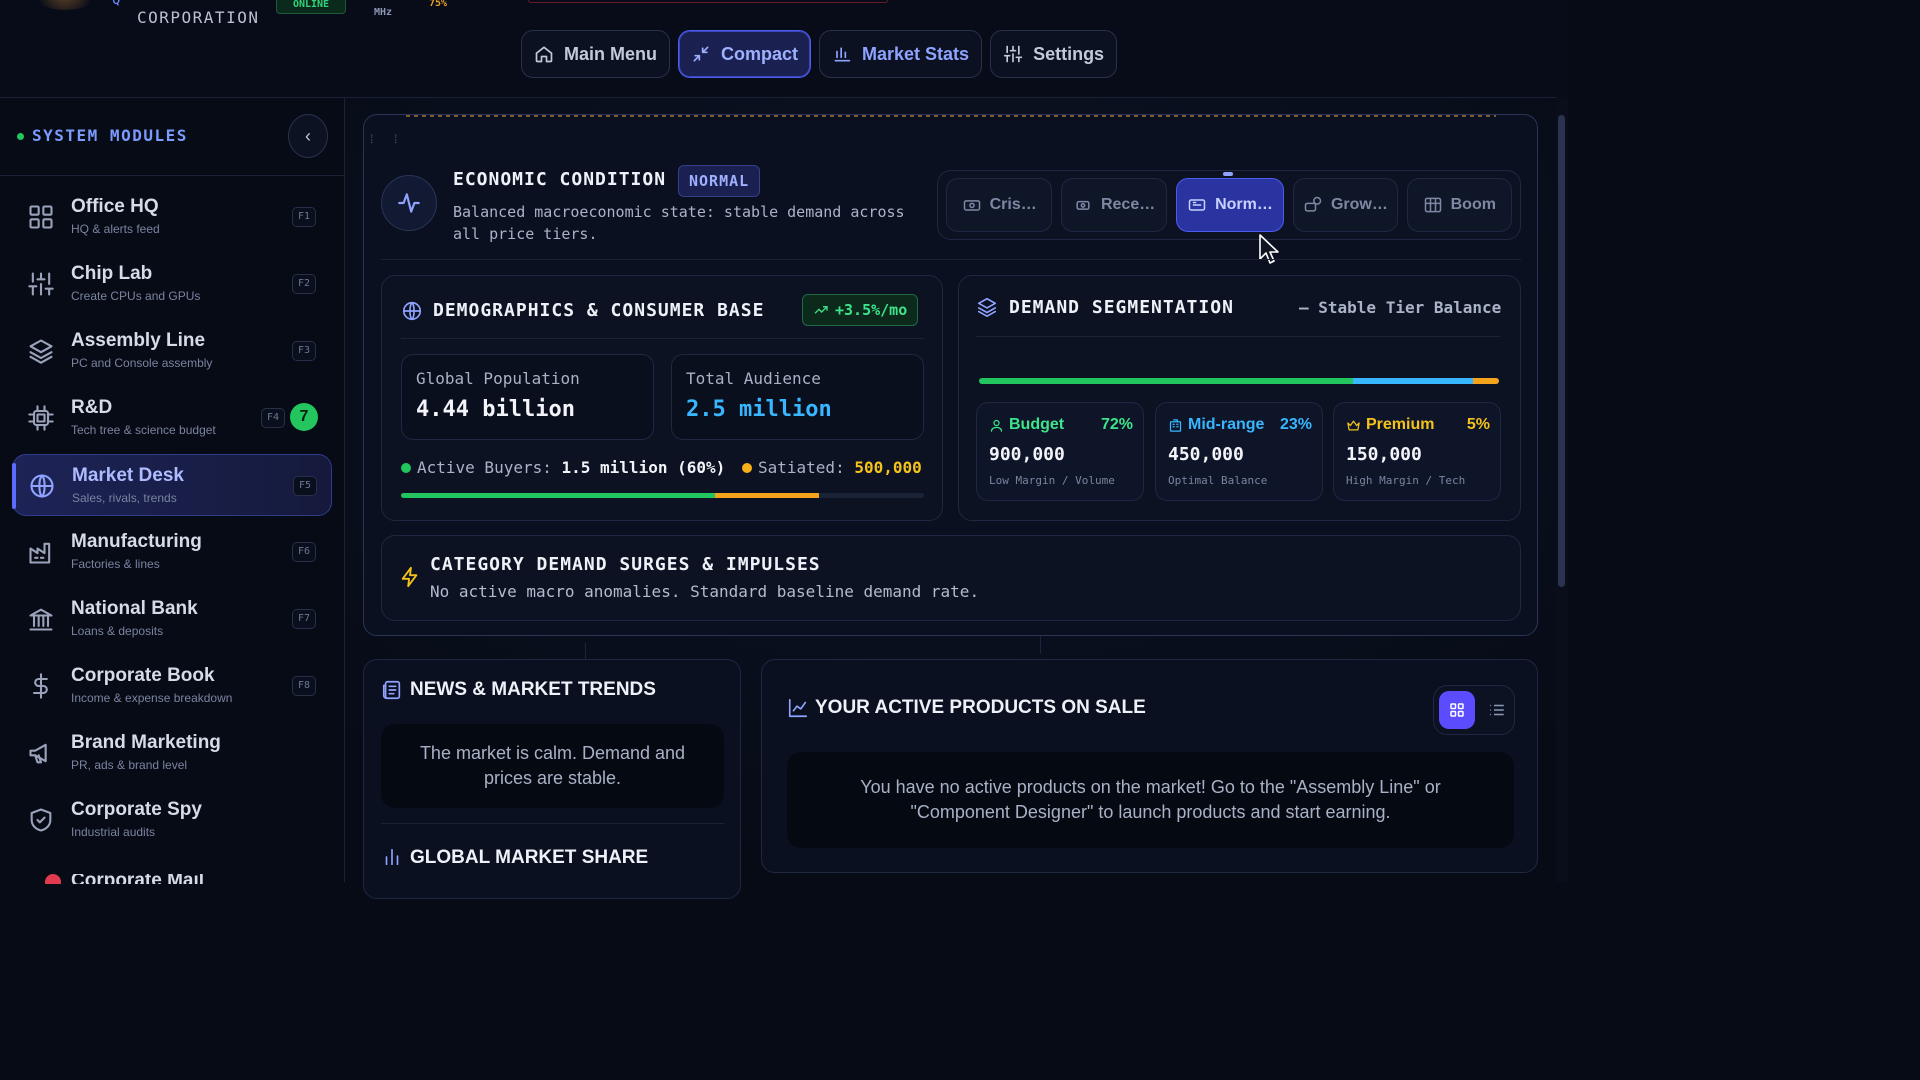  Describe the element at coordinates (595, 54) in the screenshot. I see `main-menu-button: Main Menu` at that location.